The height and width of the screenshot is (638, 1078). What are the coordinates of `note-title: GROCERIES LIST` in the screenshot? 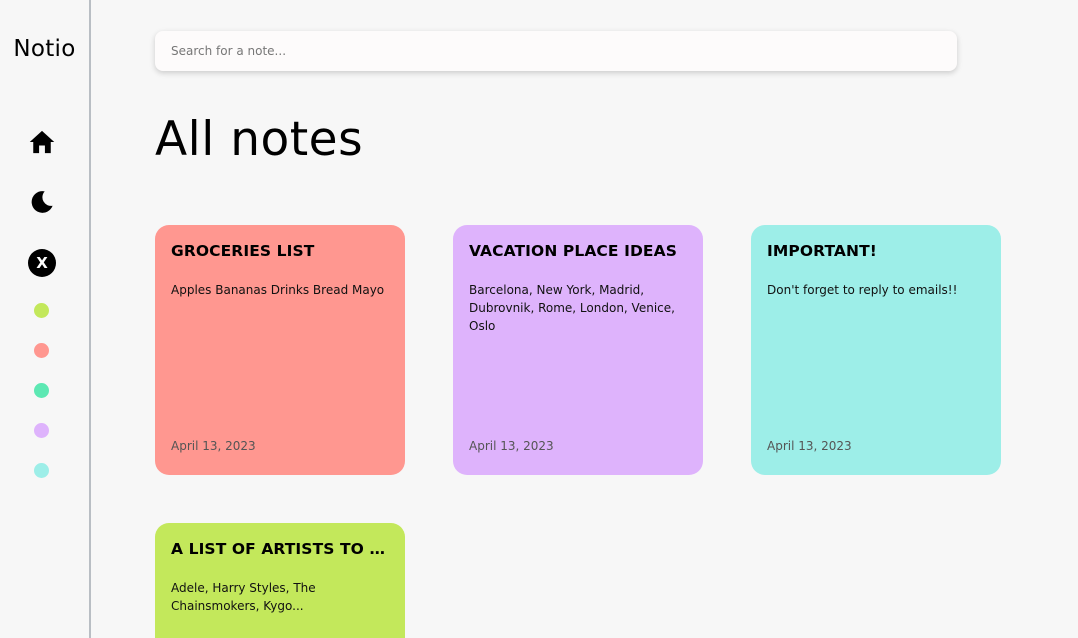 It's located at (243, 251).